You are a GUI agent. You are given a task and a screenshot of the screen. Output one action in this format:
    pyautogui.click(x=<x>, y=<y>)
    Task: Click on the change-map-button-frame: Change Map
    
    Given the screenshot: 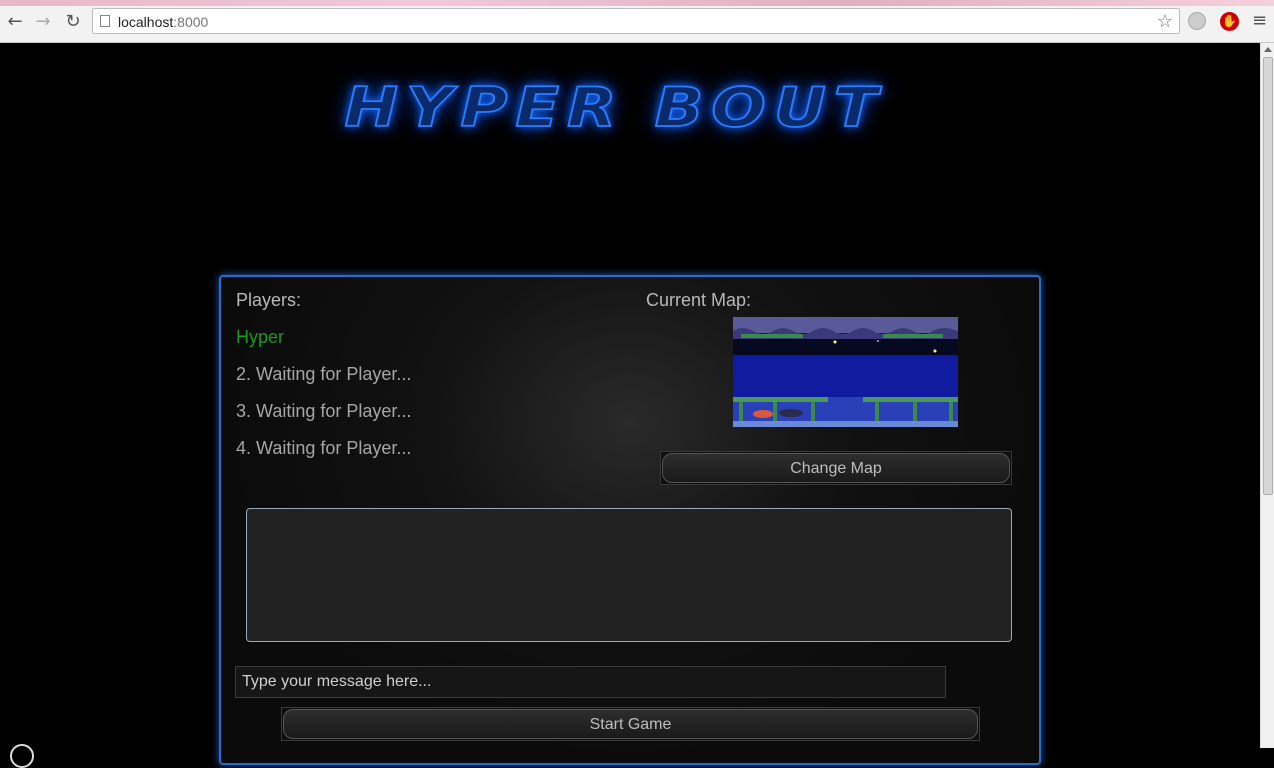 What is the action you would take?
    pyautogui.click(x=836, y=468)
    